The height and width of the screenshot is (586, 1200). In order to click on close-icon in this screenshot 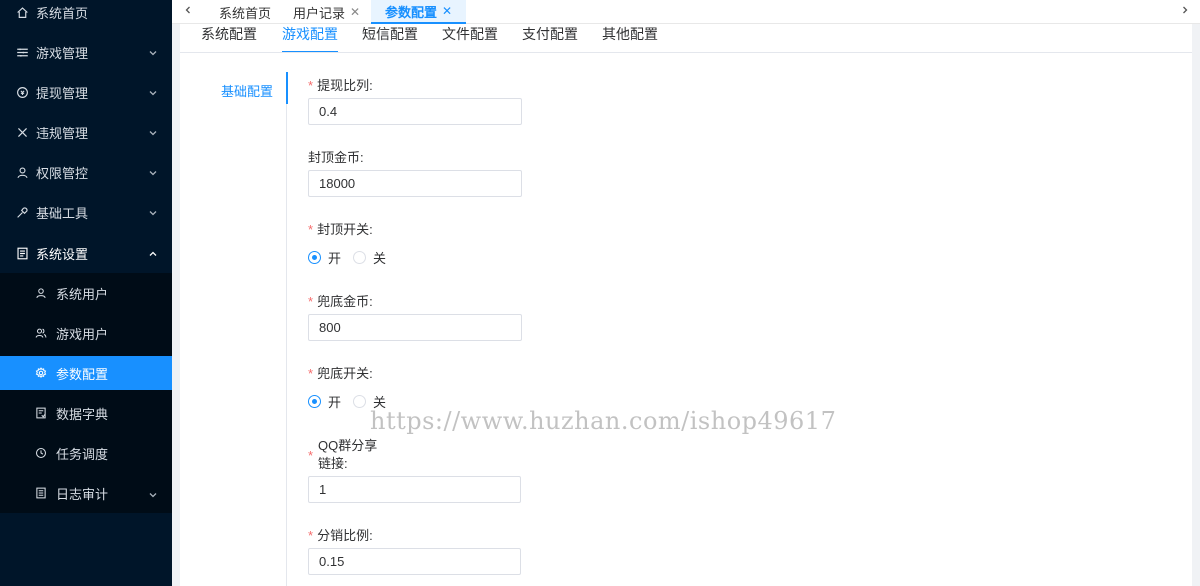, I will do `click(22, 132)`.